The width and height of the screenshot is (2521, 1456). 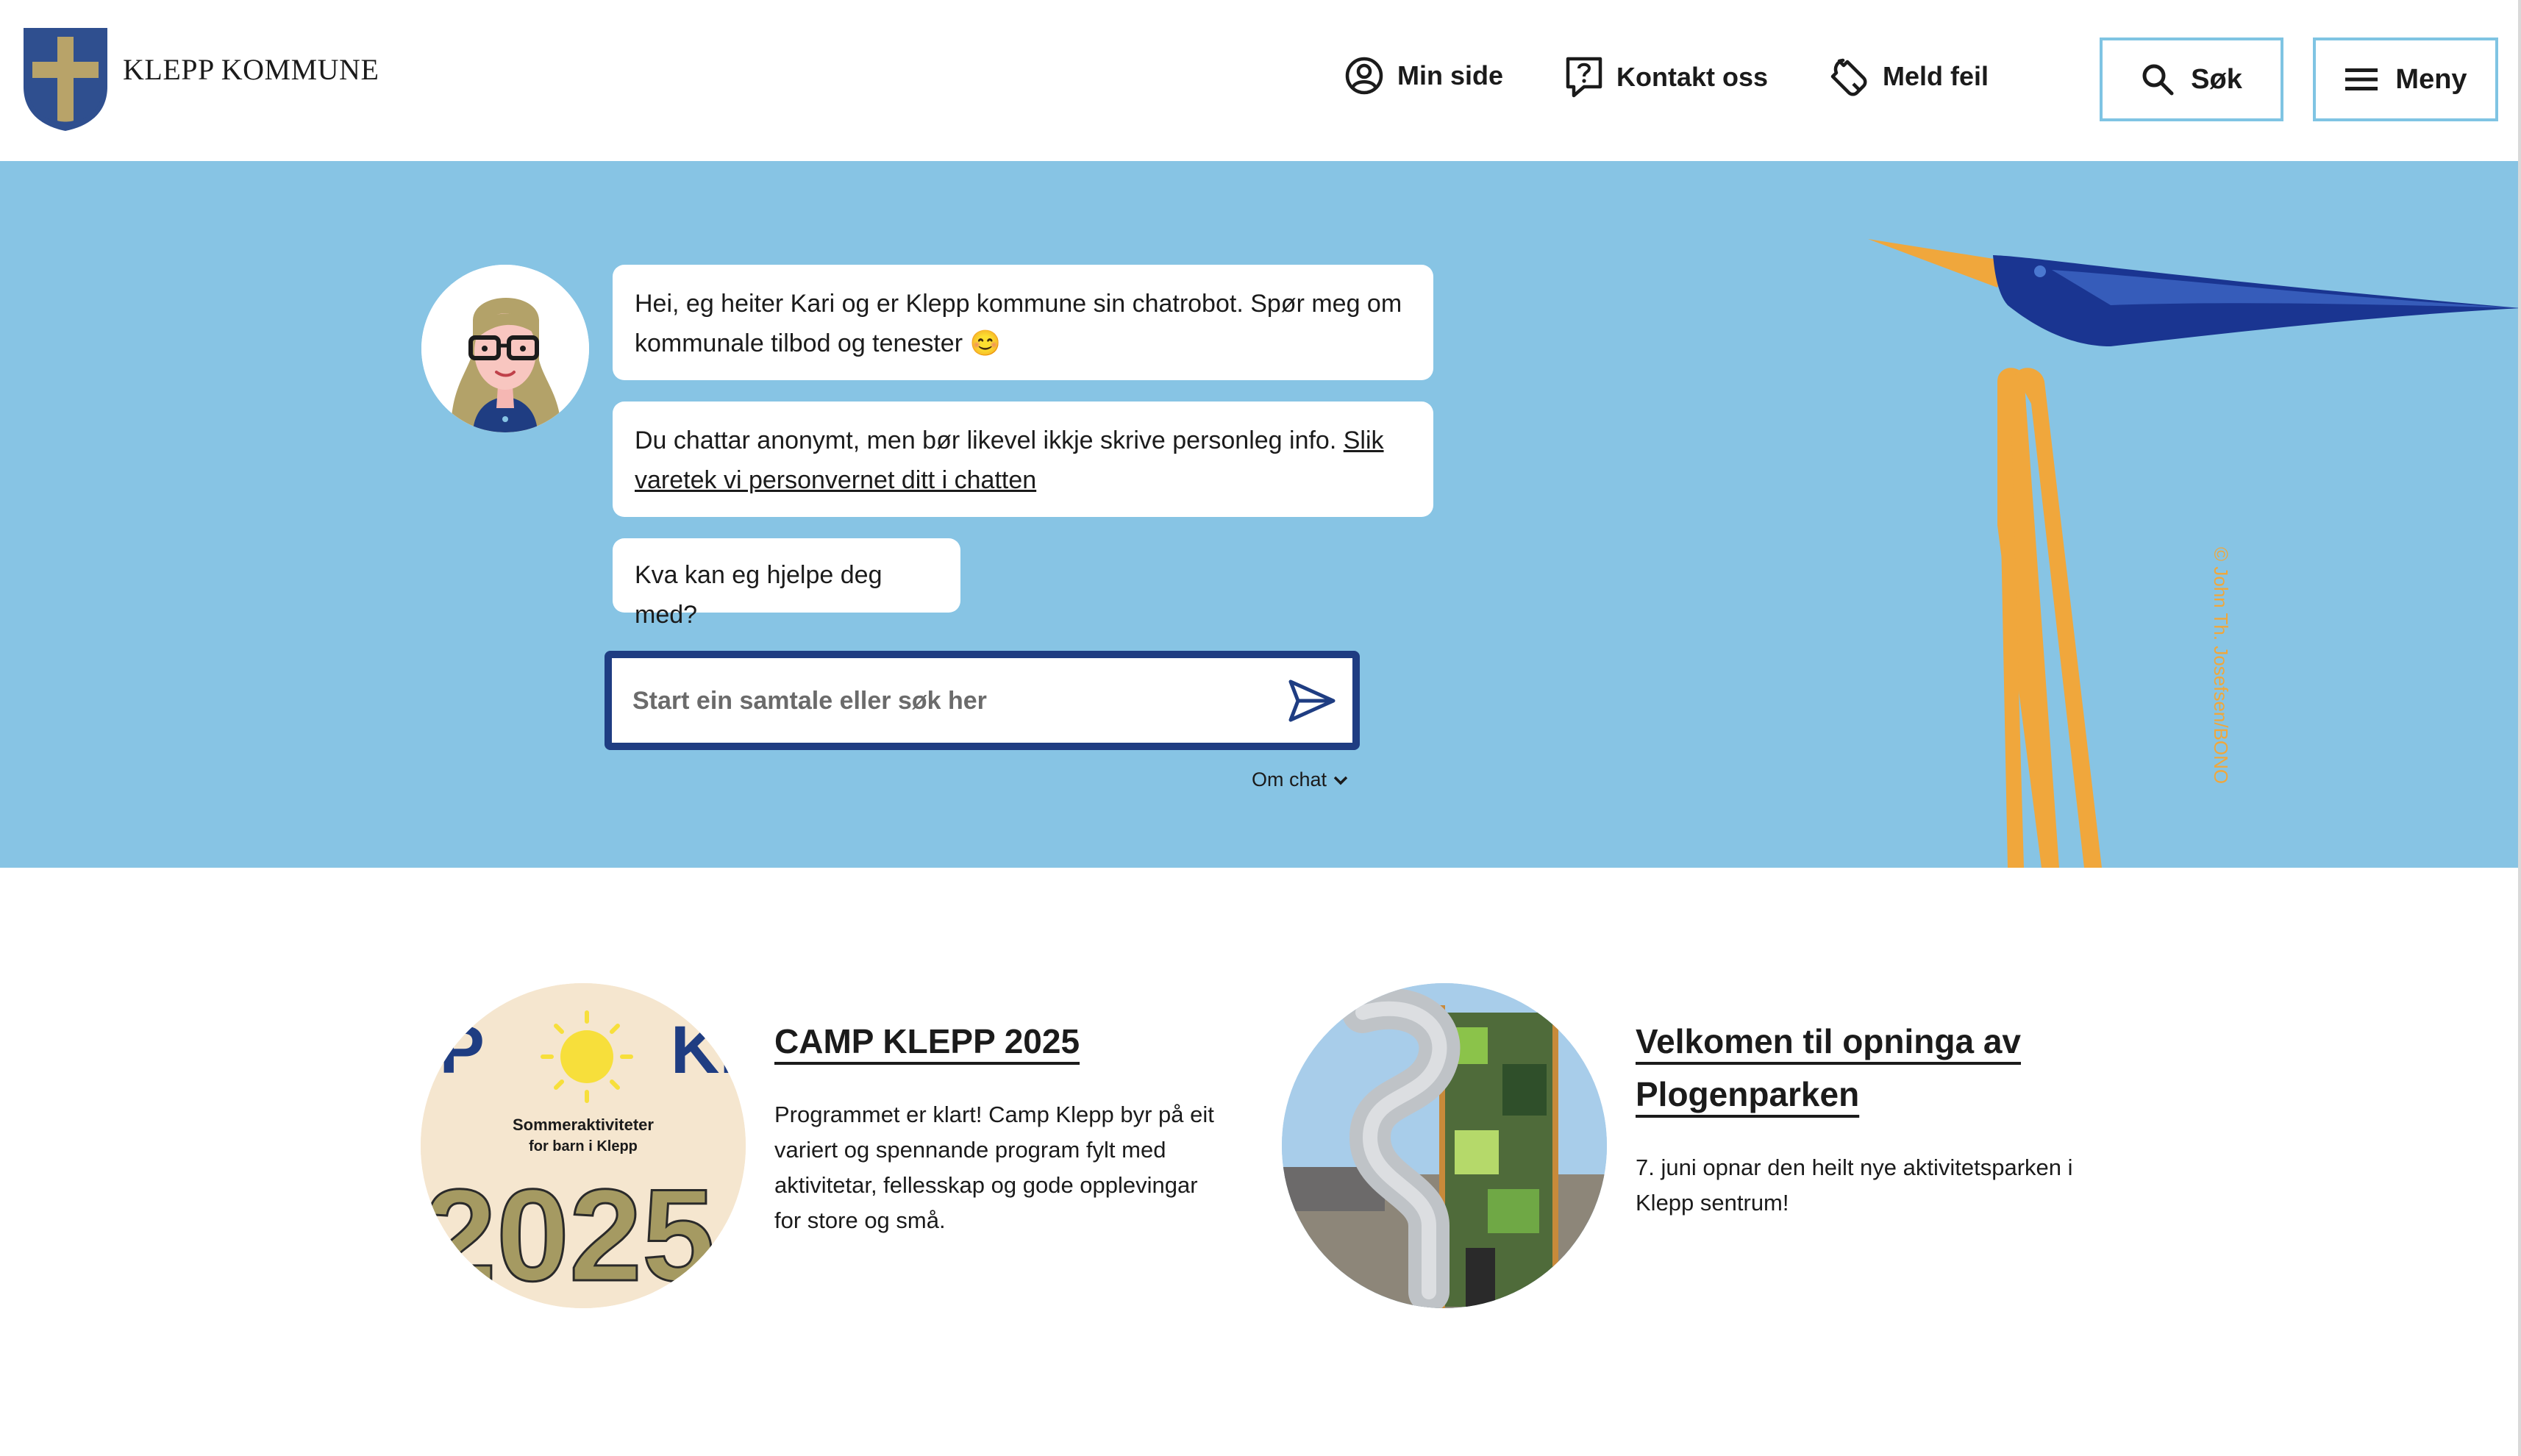 What do you see at coordinates (705, 1050) in the screenshot?
I see `poster-text-right: KI` at bounding box center [705, 1050].